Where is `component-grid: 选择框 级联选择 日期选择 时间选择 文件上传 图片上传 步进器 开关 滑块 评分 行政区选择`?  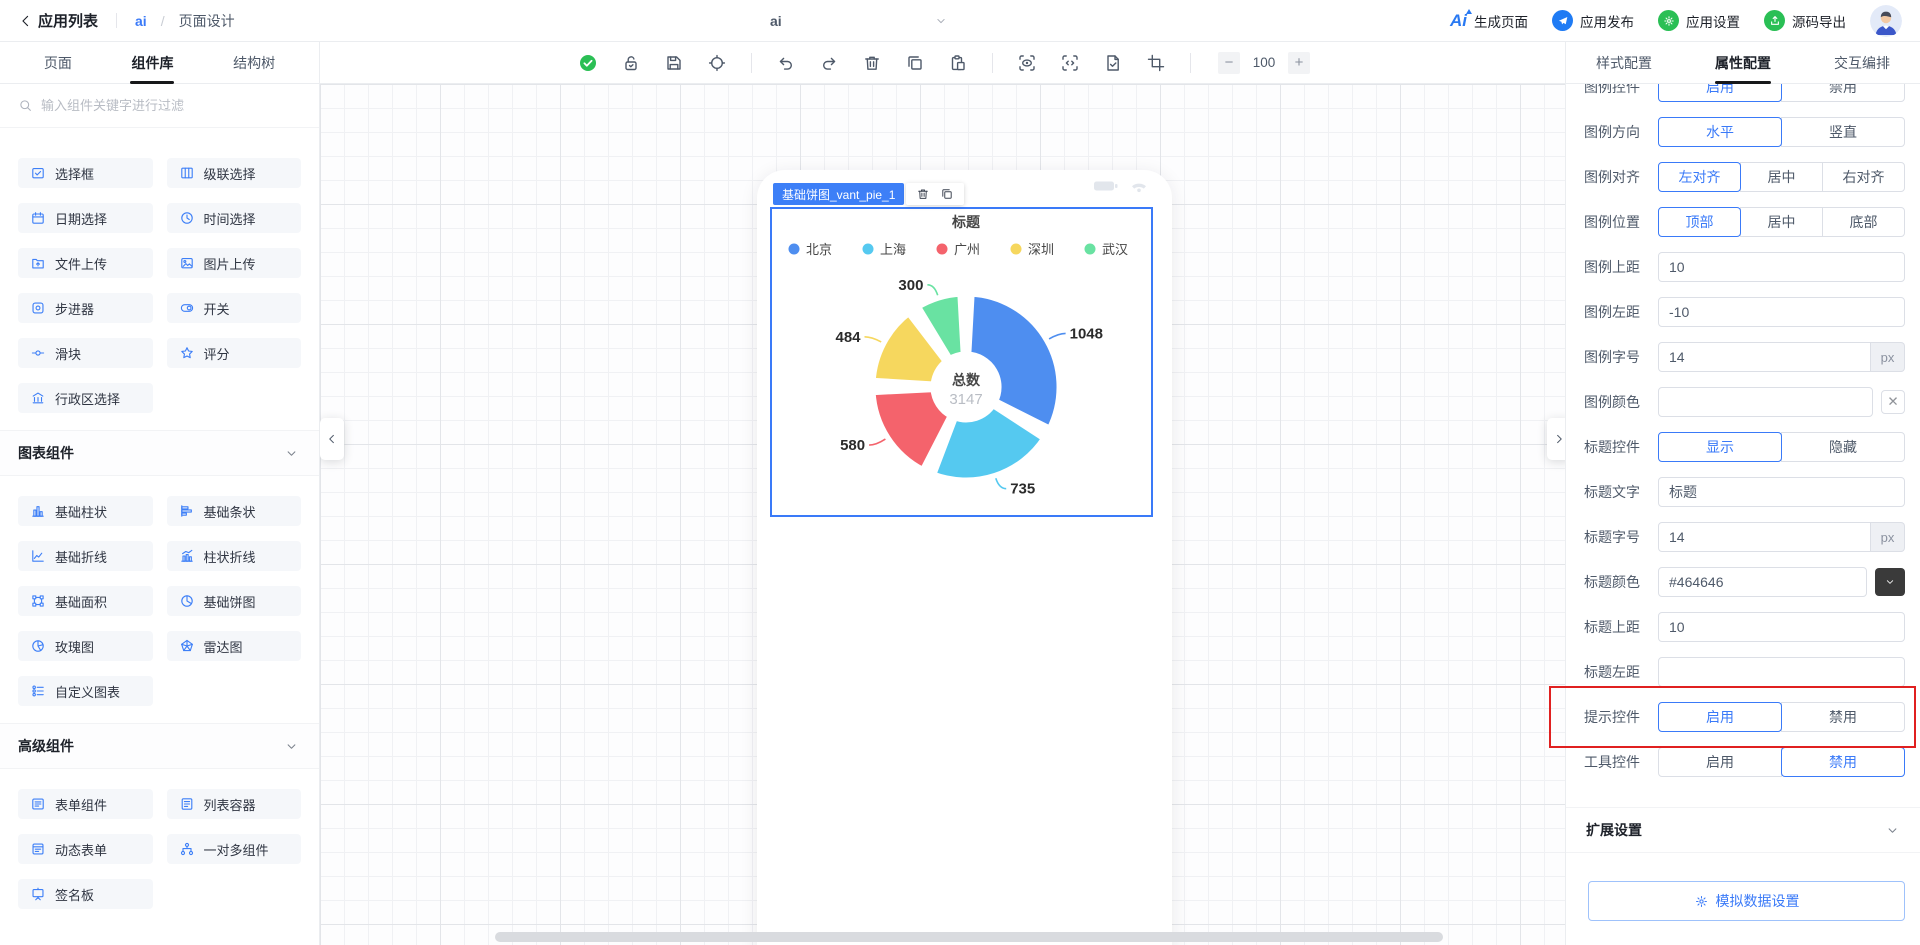 component-grid: 选择框 级联选择 日期选择 时间选择 文件上传 图片上传 步进器 开关 滑块 评分 行政区选择 is located at coordinates (159, 285).